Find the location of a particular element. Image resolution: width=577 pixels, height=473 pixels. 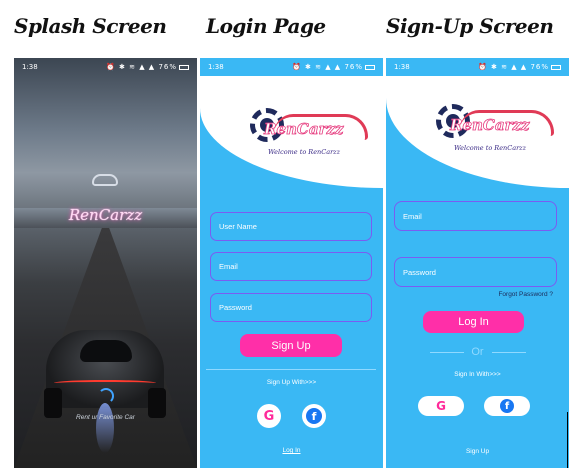

signup-link: Sign Up is located at coordinates (477, 451).